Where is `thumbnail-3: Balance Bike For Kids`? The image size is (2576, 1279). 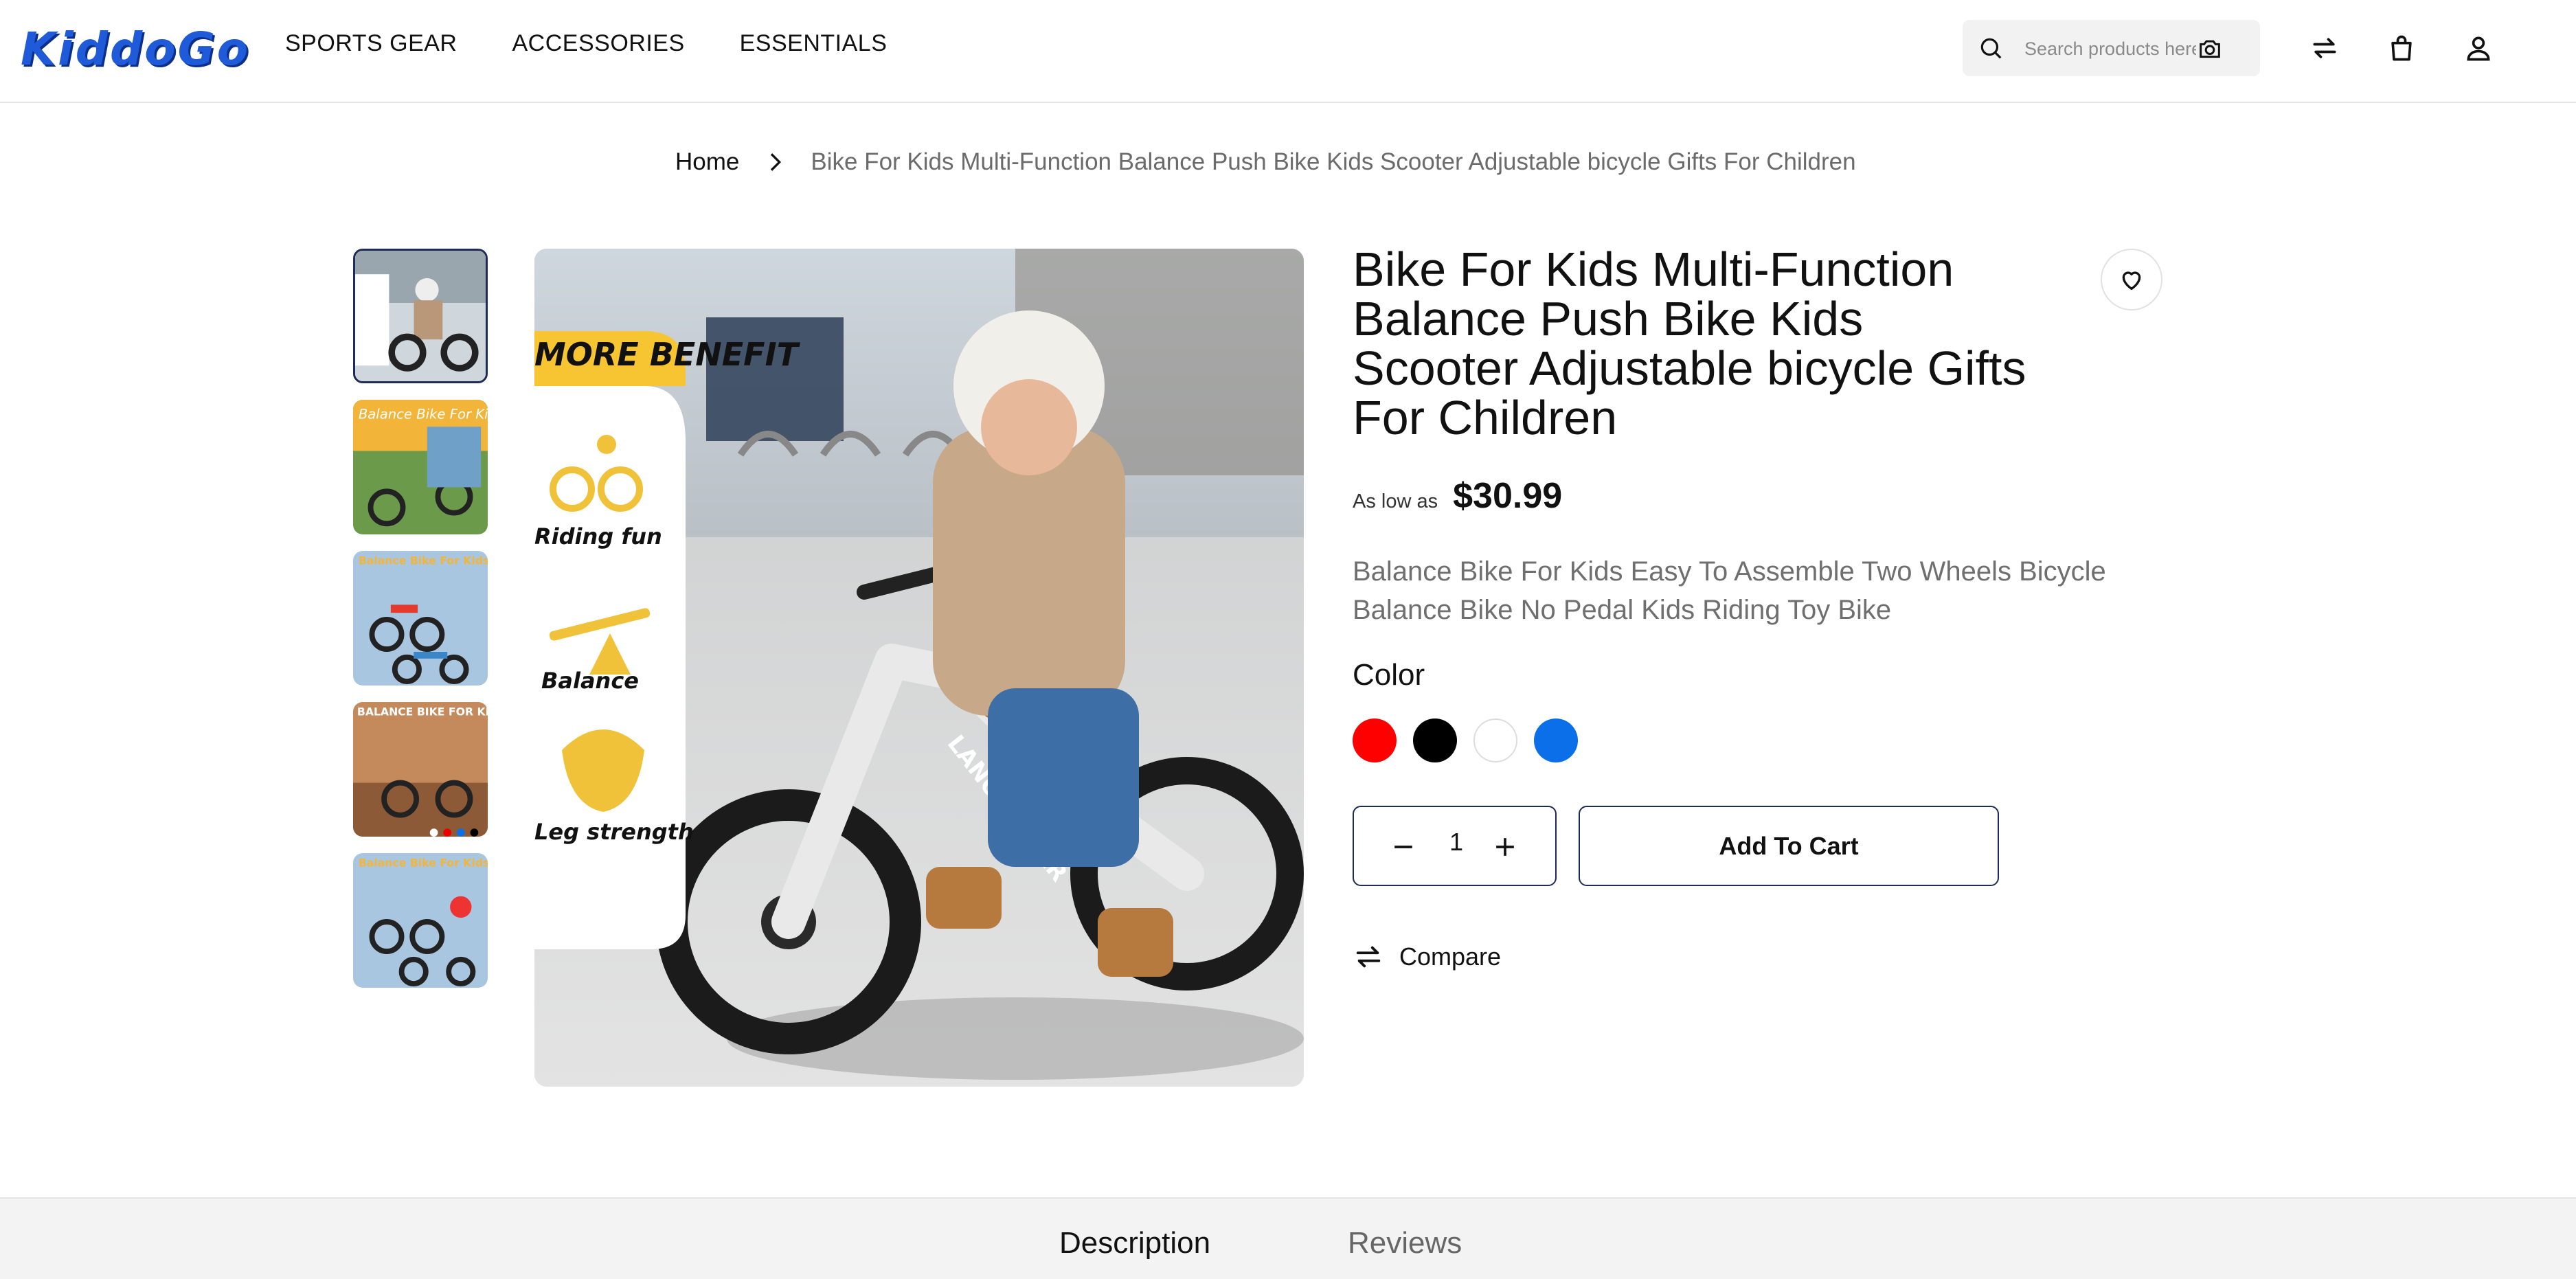
thumbnail-3: Balance Bike For Kids is located at coordinates (420, 618).